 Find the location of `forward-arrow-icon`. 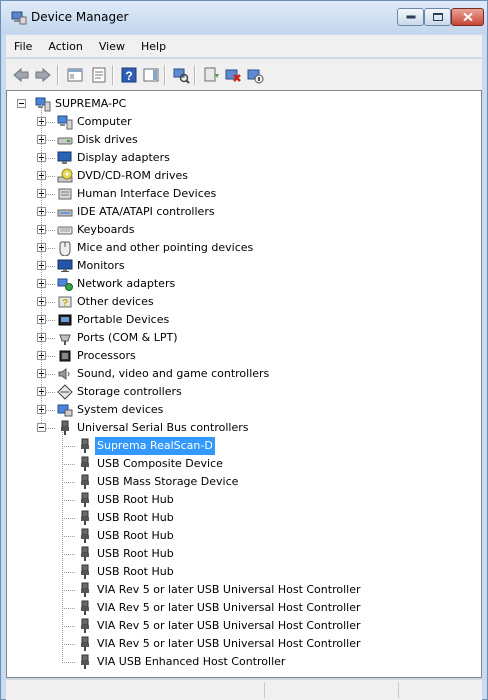

forward-arrow-icon is located at coordinates (43, 75).